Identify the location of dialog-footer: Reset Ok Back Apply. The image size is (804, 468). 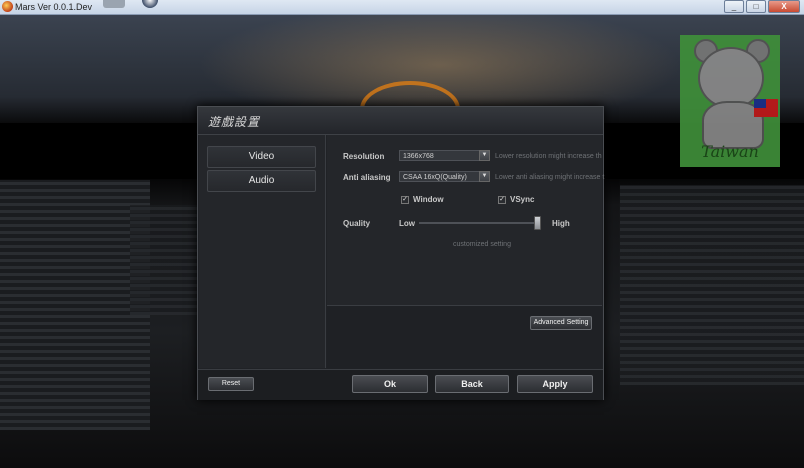
(400, 384).